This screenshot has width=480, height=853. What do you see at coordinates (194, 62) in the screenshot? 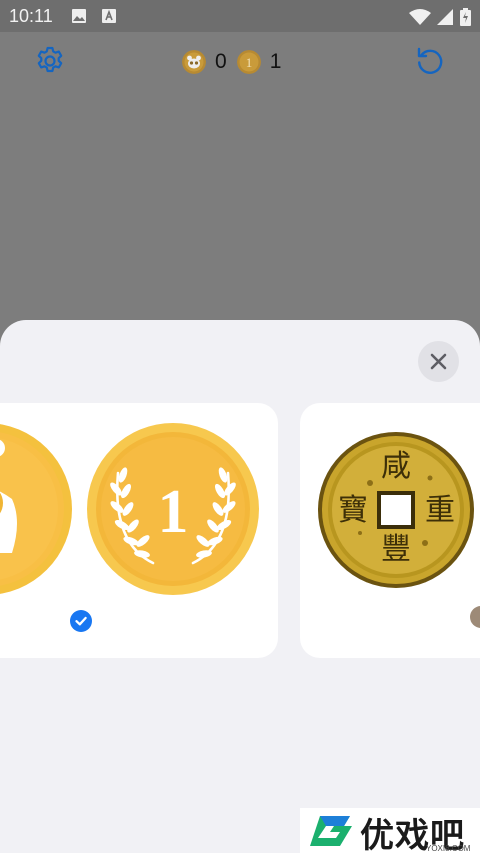
I see `panda-coin-icon` at bounding box center [194, 62].